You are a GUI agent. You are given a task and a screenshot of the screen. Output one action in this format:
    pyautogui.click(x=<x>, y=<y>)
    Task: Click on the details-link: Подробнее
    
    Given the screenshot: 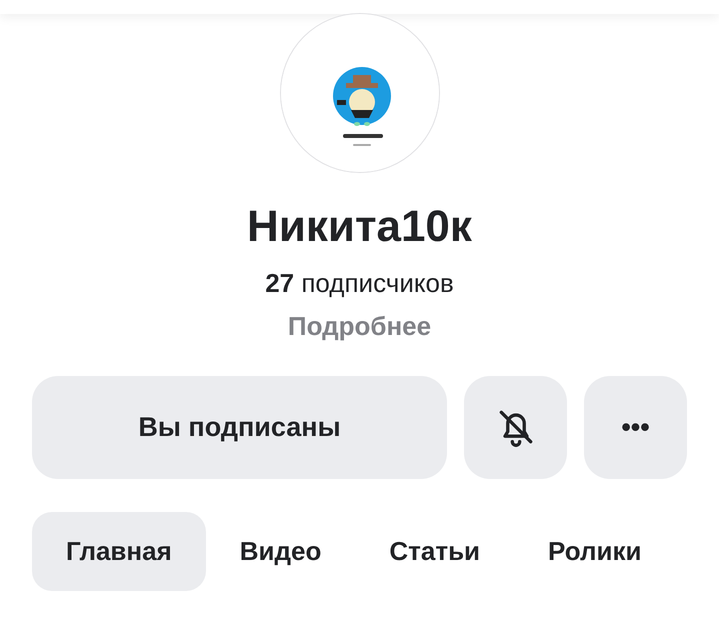 What is the action you would take?
    pyautogui.click(x=360, y=326)
    